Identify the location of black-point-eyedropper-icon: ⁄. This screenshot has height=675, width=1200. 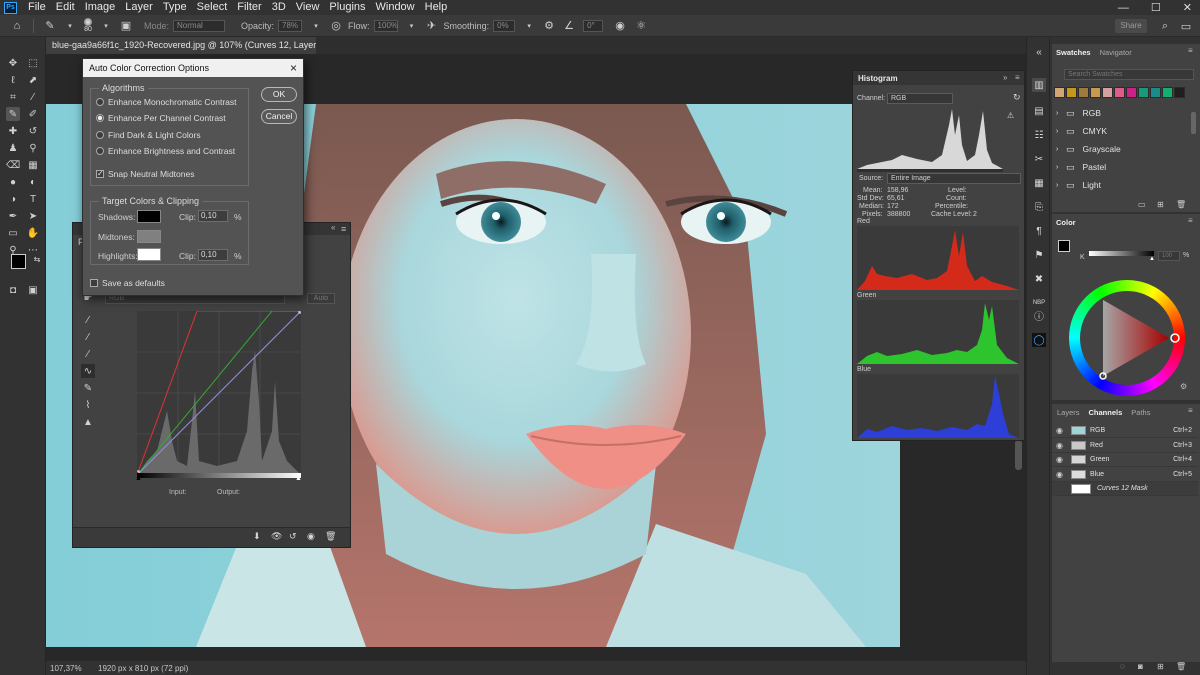
(88, 320).